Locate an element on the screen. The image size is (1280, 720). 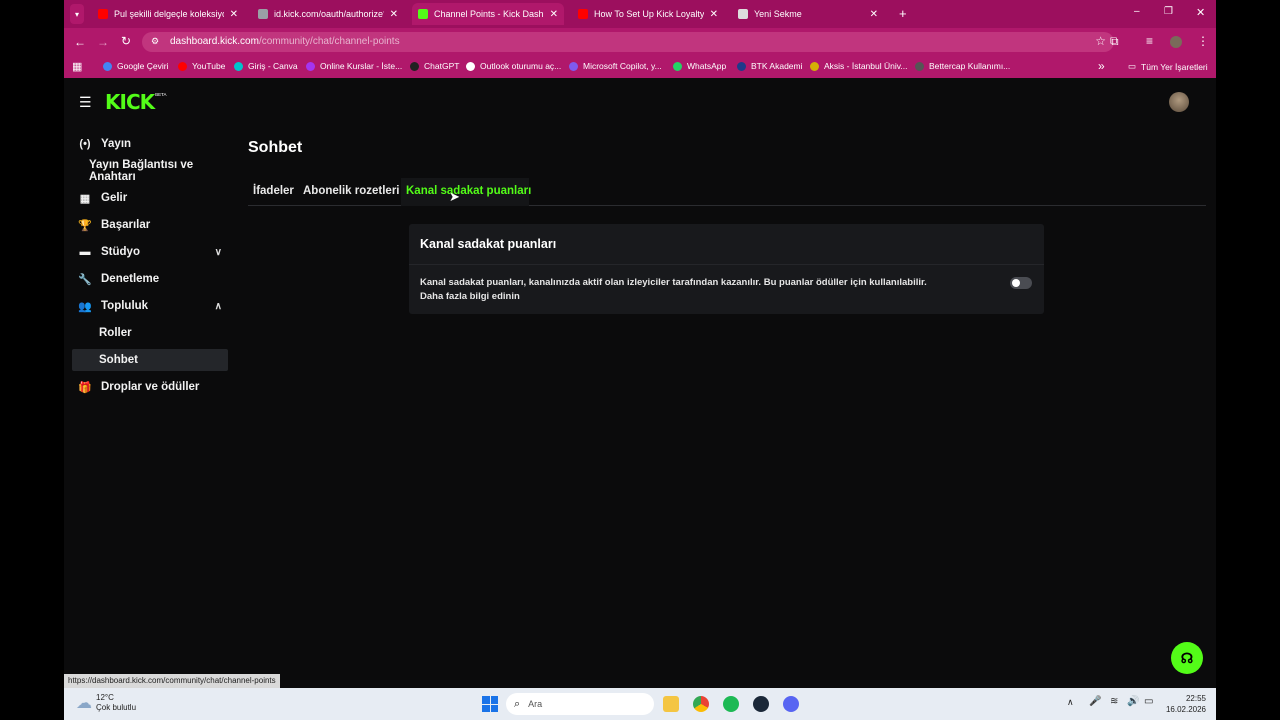
sidebar-item-yayın-bağlantısı-ve-anahtarı: Yayın Bağlantısı ve Anahtarı is located at coordinates (157, 171).